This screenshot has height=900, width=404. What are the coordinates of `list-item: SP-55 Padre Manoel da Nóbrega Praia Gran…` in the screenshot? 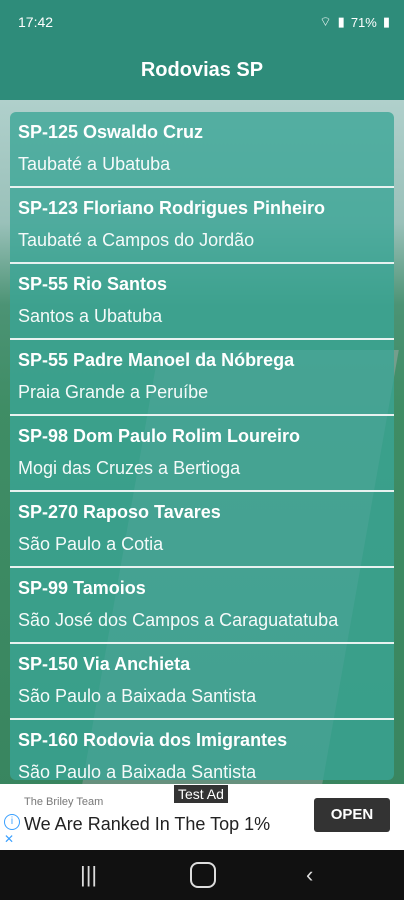 It's located at (202, 378).